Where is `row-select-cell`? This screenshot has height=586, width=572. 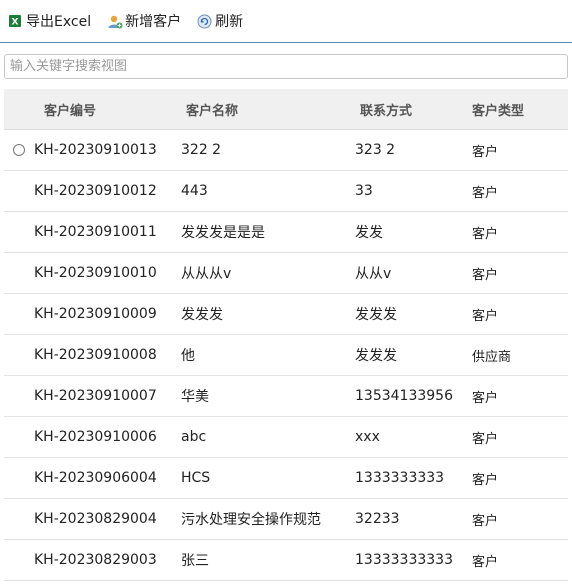
row-select-cell is located at coordinates (19, 150).